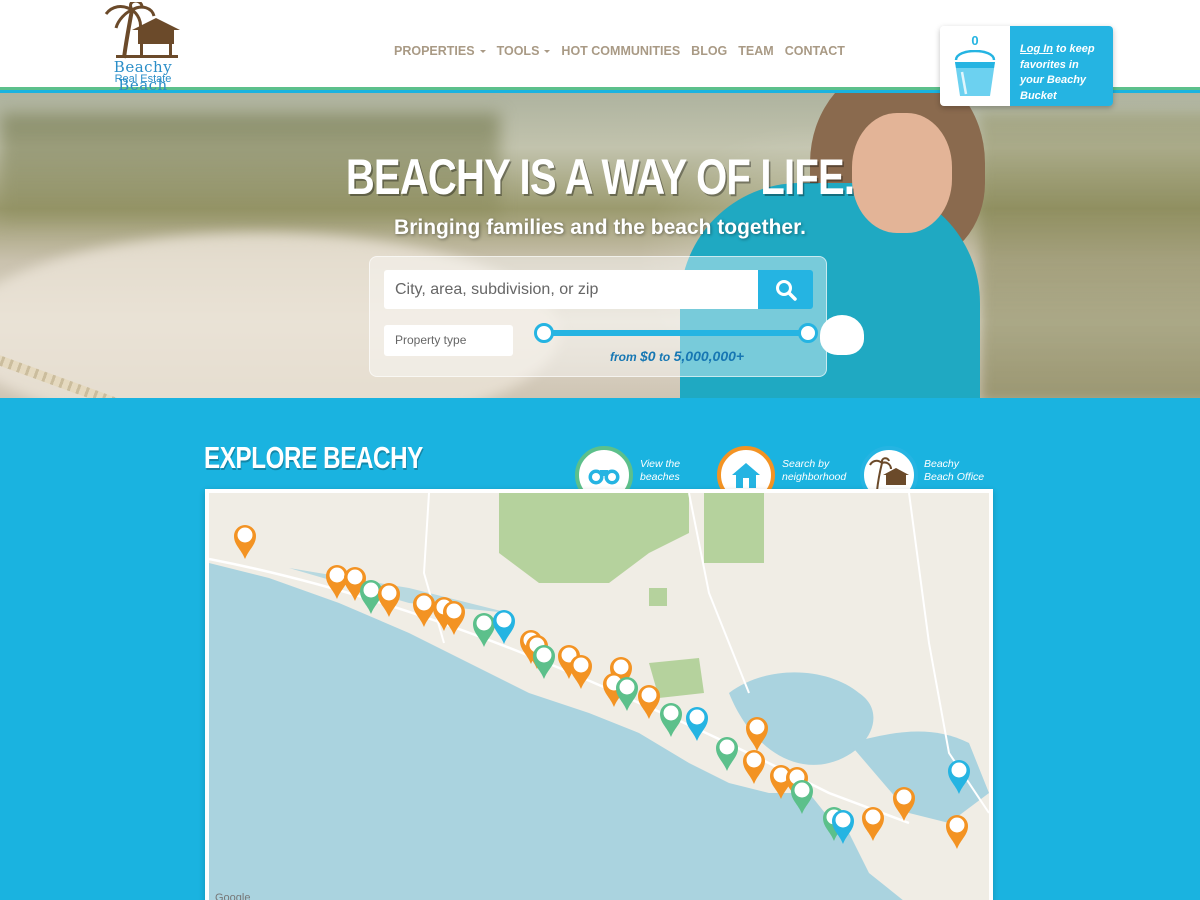  I want to click on nav-team: TEAM, so click(755, 51).